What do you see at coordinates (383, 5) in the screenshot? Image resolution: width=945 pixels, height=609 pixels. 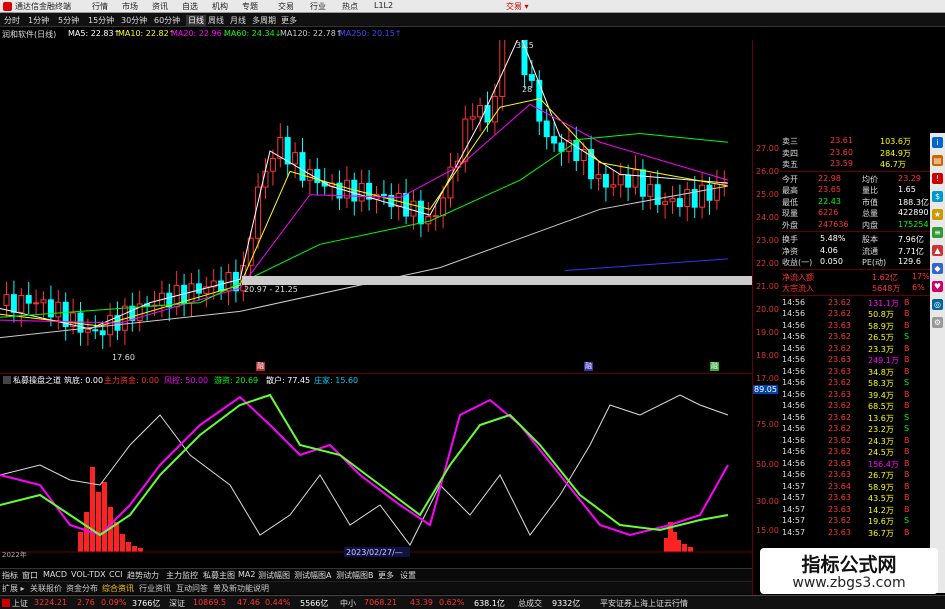 I see `menu-l1l2: L1L2` at bounding box center [383, 5].